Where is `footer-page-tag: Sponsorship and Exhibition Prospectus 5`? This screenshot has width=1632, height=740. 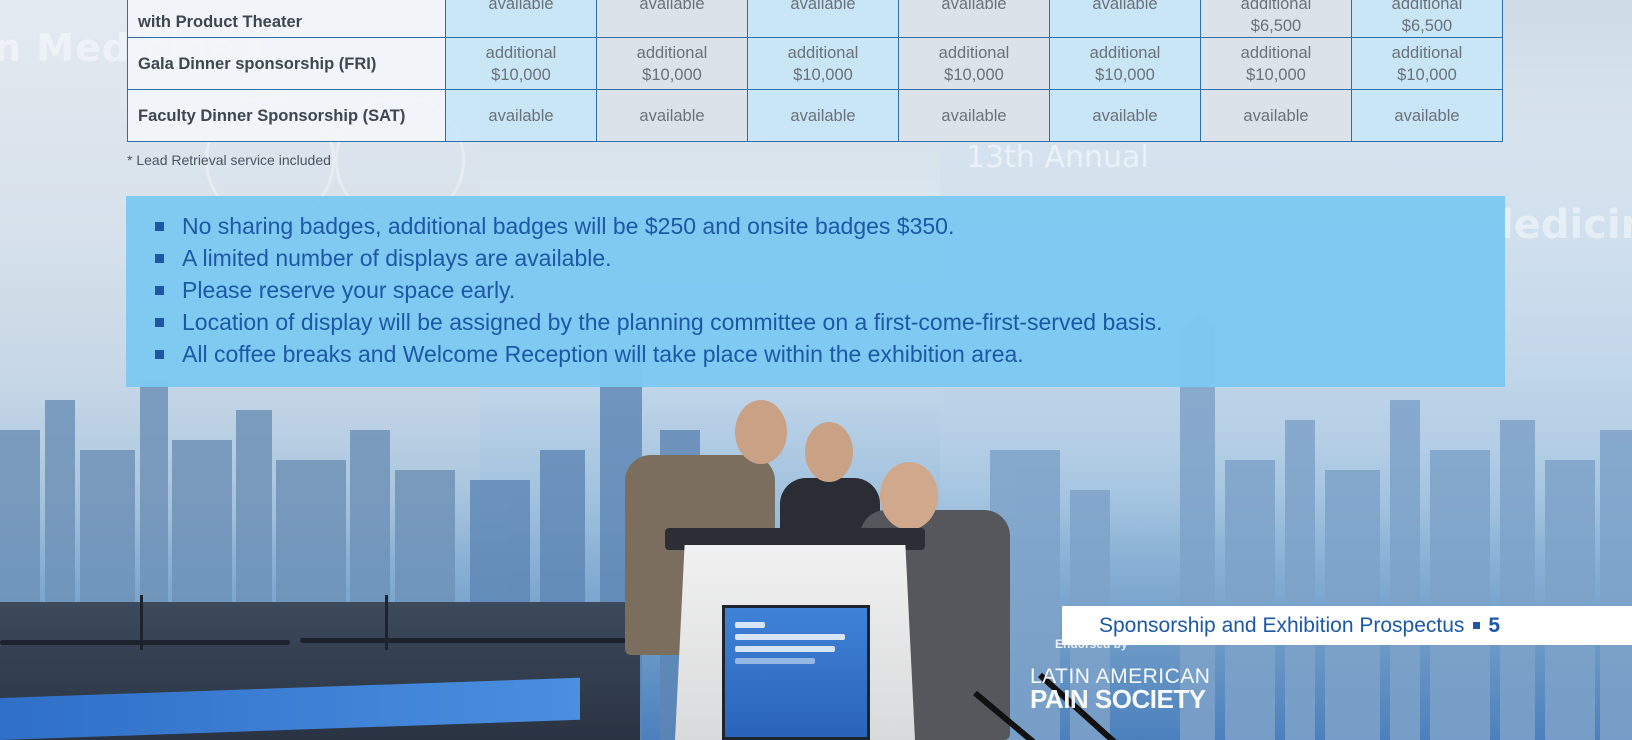
footer-page-tag: Sponsorship and Exhibition Prospectus 5 is located at coordinates (1347, 625).